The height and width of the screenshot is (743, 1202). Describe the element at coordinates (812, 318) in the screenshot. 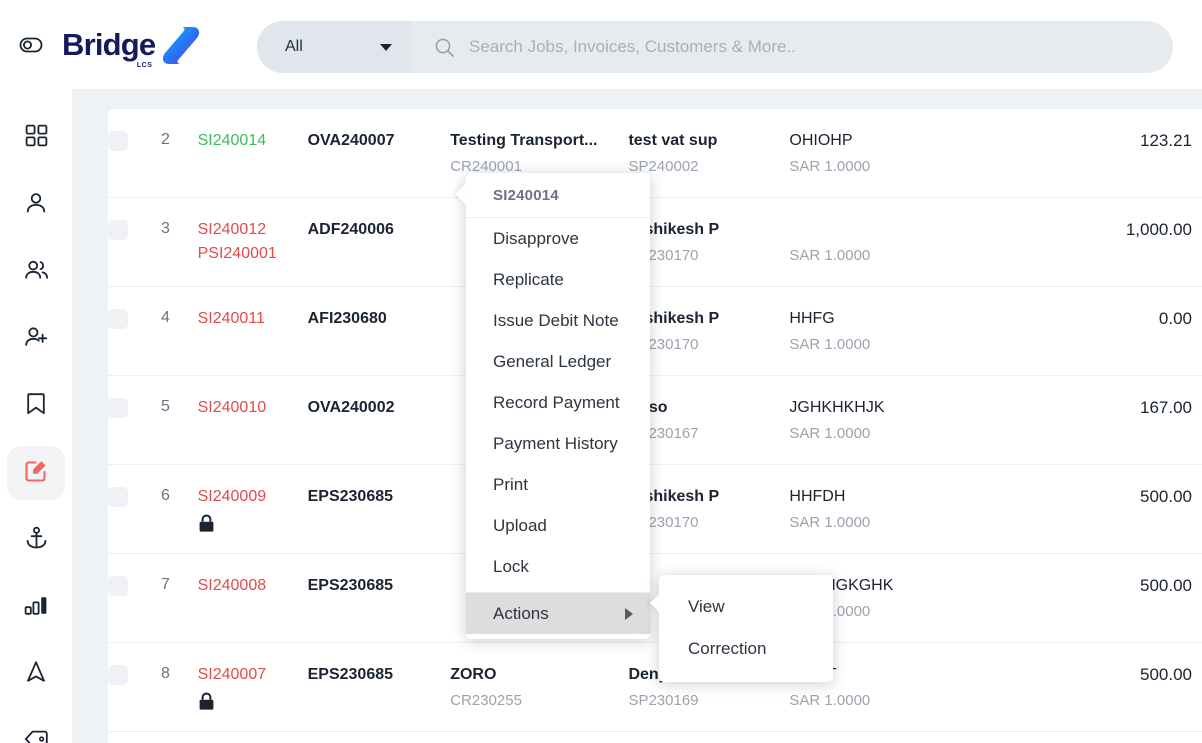

I see `row-description: HHFG` at that location.